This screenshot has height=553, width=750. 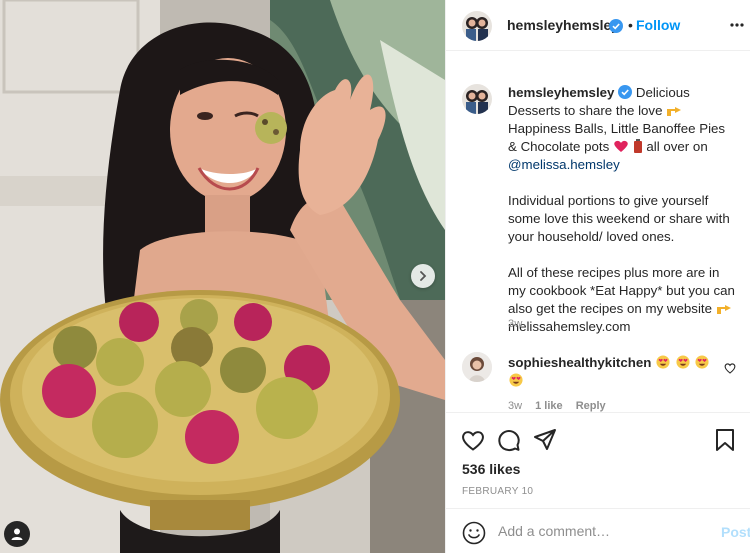 I want to click on caption-timestamp: 3w, so click(x=515, y=324).